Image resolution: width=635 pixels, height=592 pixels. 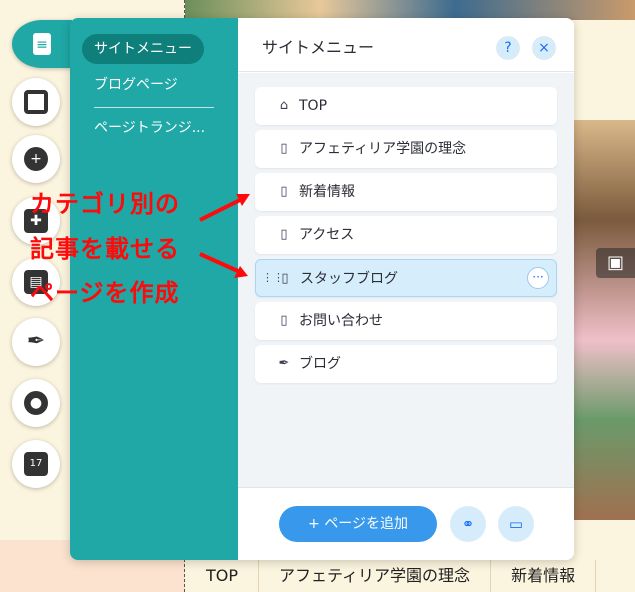 I want to click on add-link-button: ⚭, so click(x=468, y=524).